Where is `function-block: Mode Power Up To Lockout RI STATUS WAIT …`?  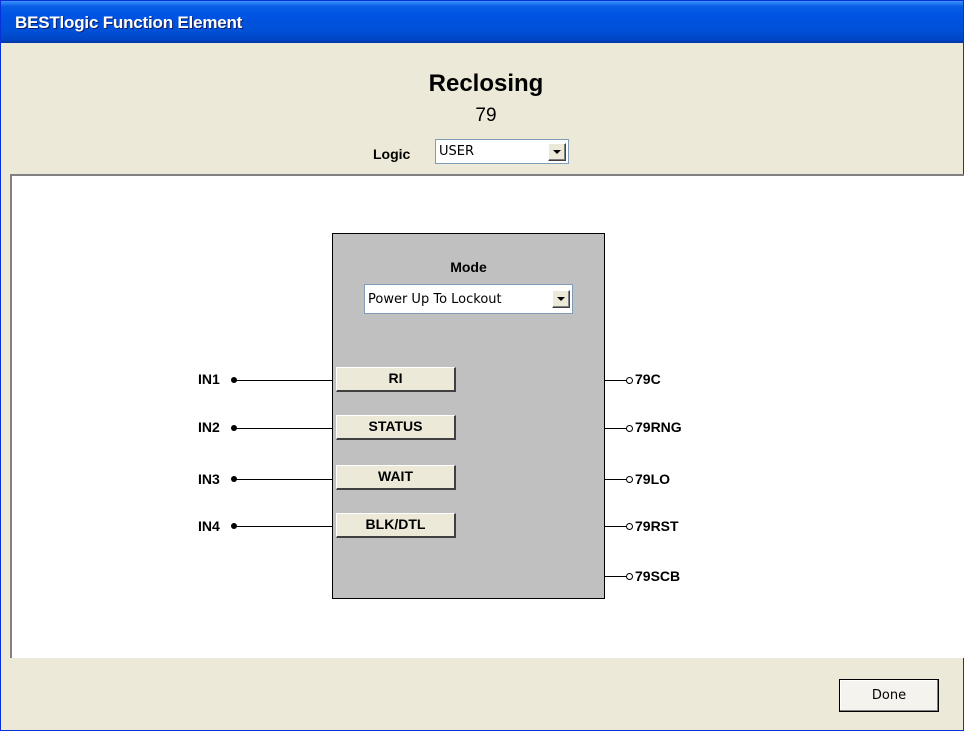 function-block: Mode Power Up To Lockout RI STATUS WAIT … is located at coordinates (468, 416).